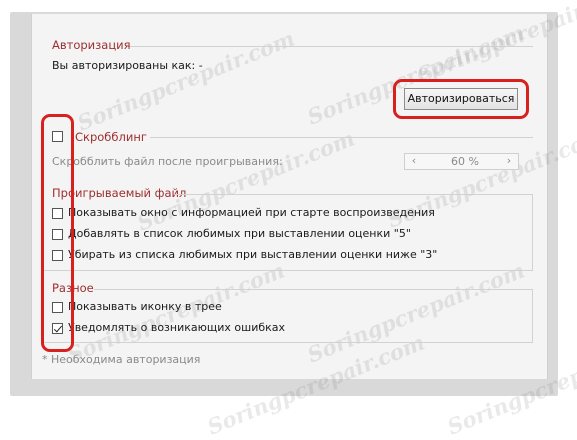 The image size is (577, 440). Describe the element at coordinates (127, 65) in the screenshot. I see `authorization-status: Вы авторизированы как: -` at that location.